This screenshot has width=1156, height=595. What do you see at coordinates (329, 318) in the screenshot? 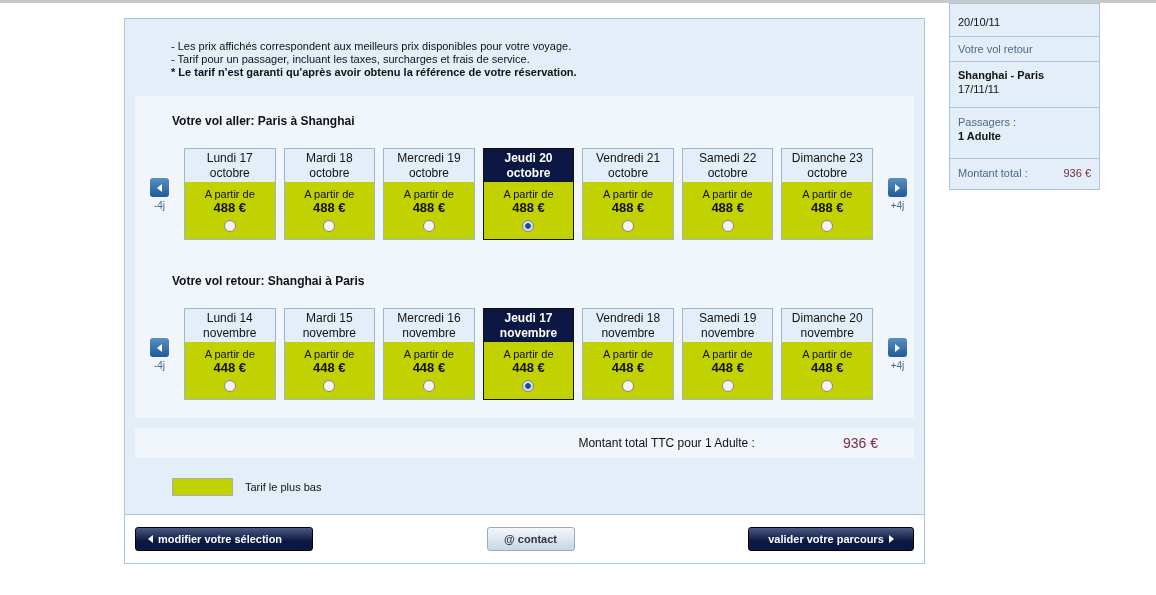
I see `day-label: Mardi 15` at bounding box center [329, 318].